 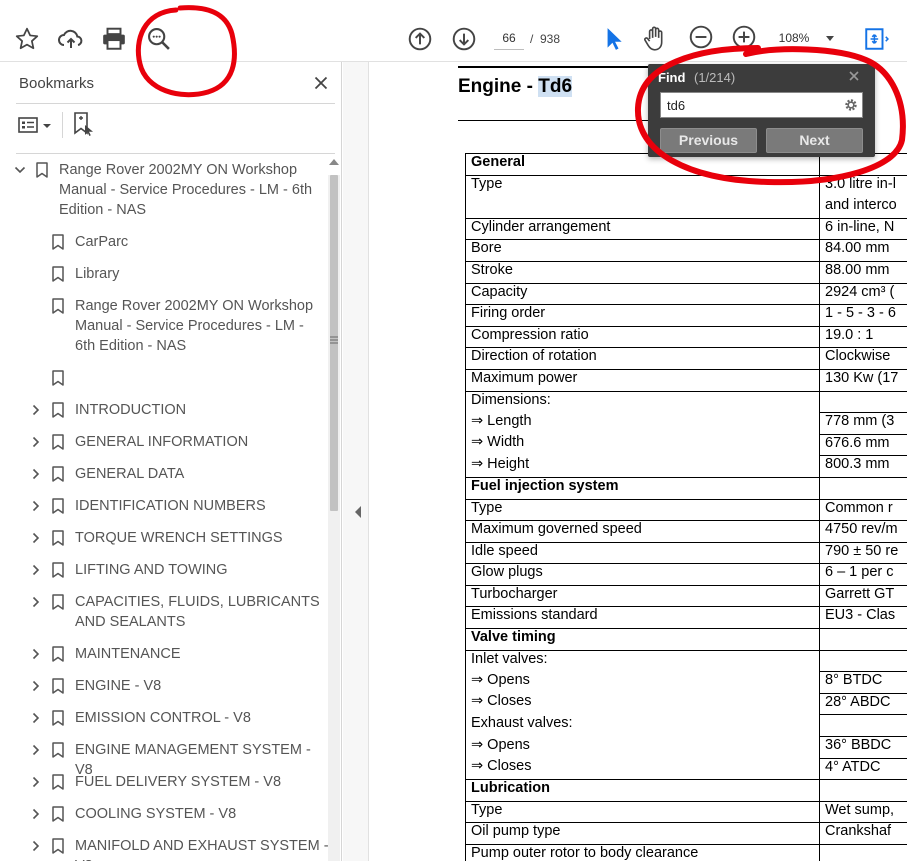 What do you see at coordinates (159, 39) in the screenshot?
I see `find-icon` at bounding box center [159, 39].